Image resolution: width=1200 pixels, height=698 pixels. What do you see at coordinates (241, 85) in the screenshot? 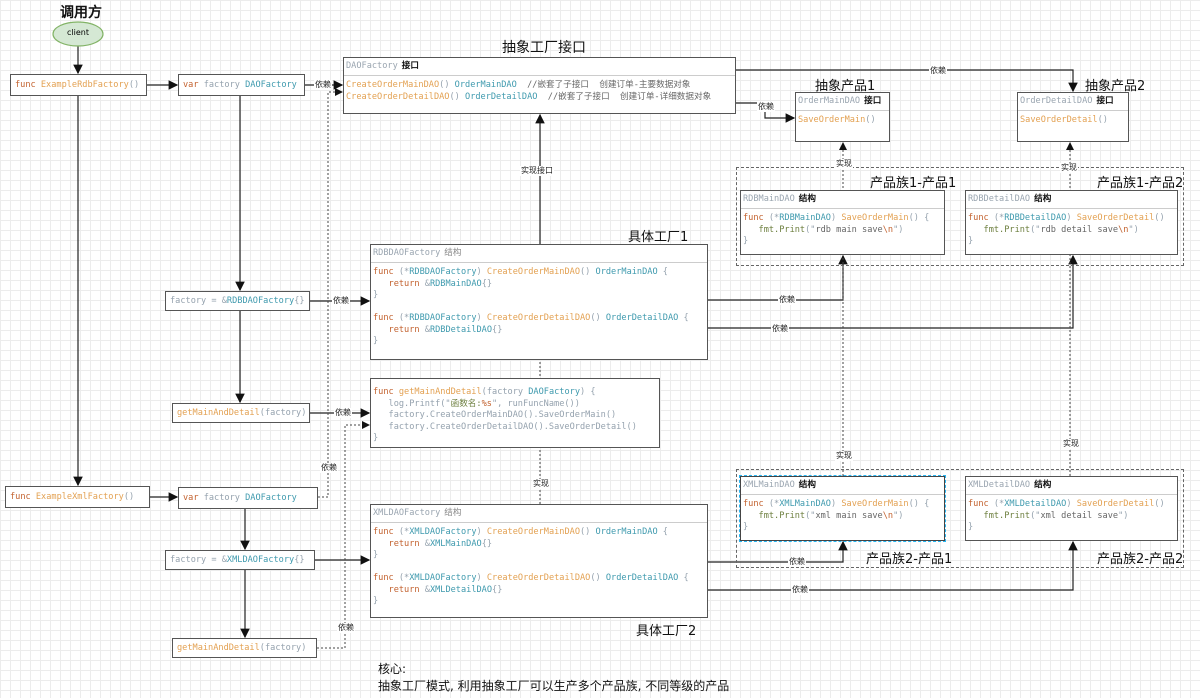
I see `var-factory-node-1: var factory DAOFactory` at bounding box center [241, 85].